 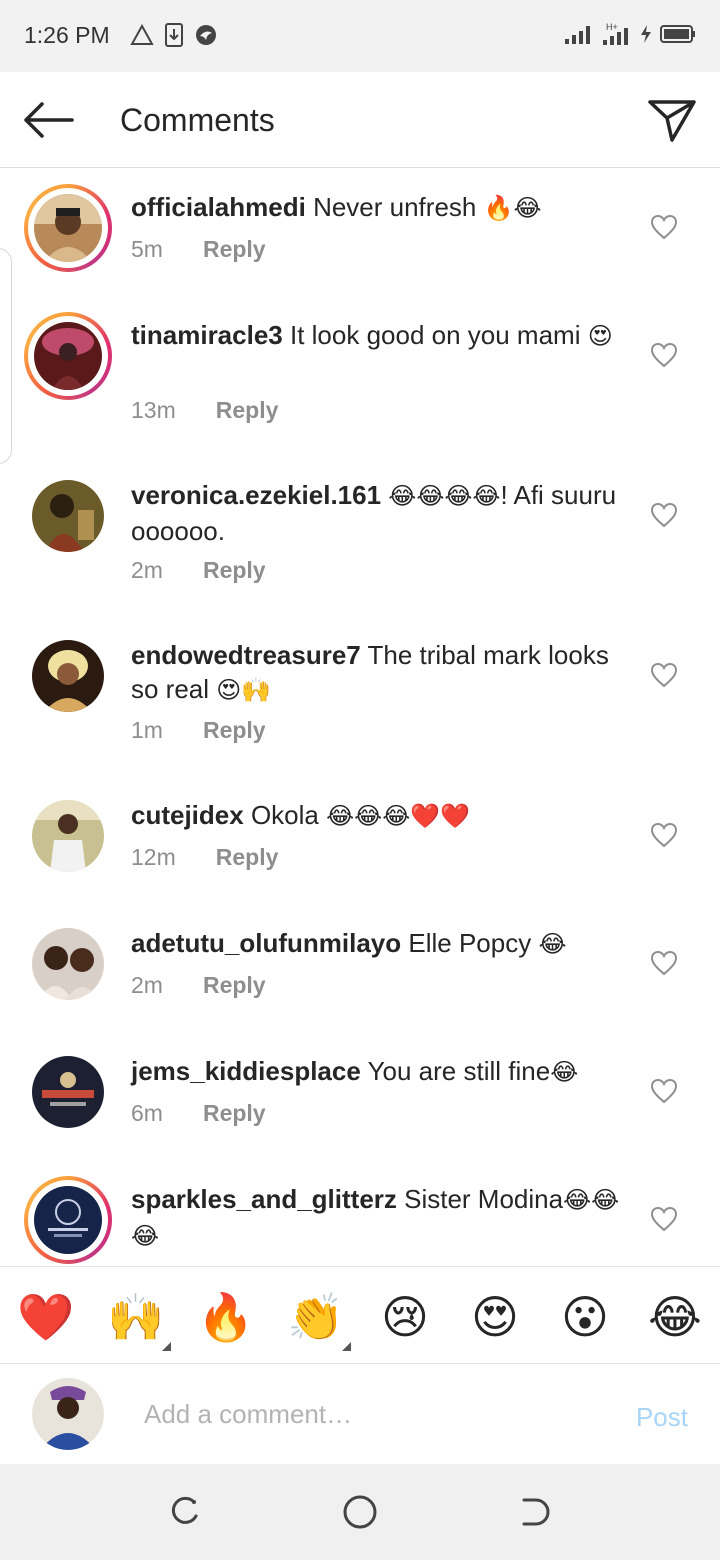 What do you see at coordinates (360, 36) in the screenshot?
I see `status-bar: 1:26 PM H+` at bounding box center [360, 36].